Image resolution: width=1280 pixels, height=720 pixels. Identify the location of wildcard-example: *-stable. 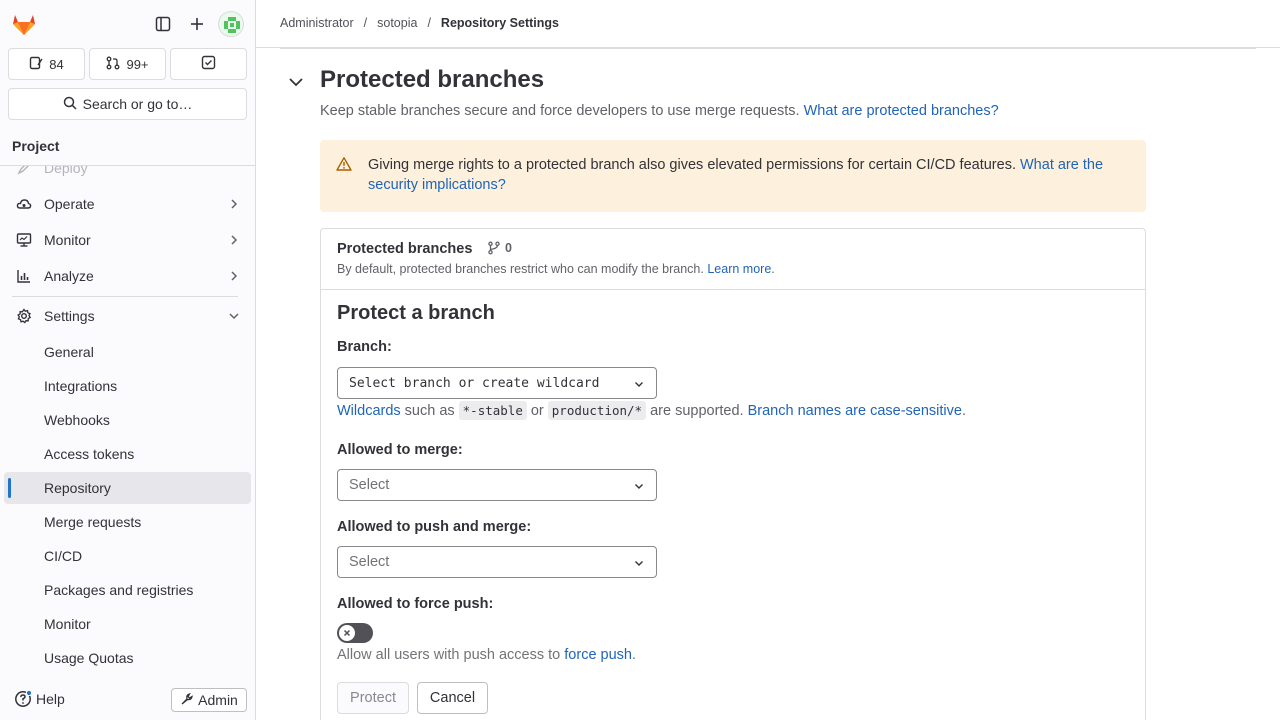
(492, 410).